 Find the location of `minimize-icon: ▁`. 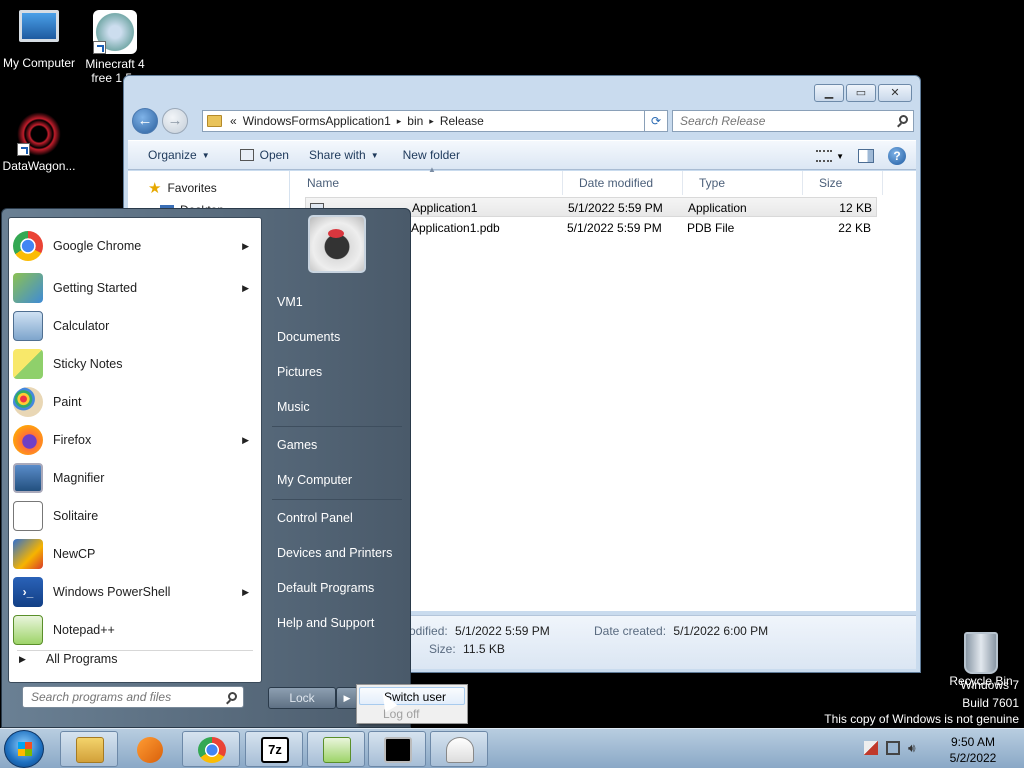

minimize-icon: ▁ is located at coordinates (829, 93).